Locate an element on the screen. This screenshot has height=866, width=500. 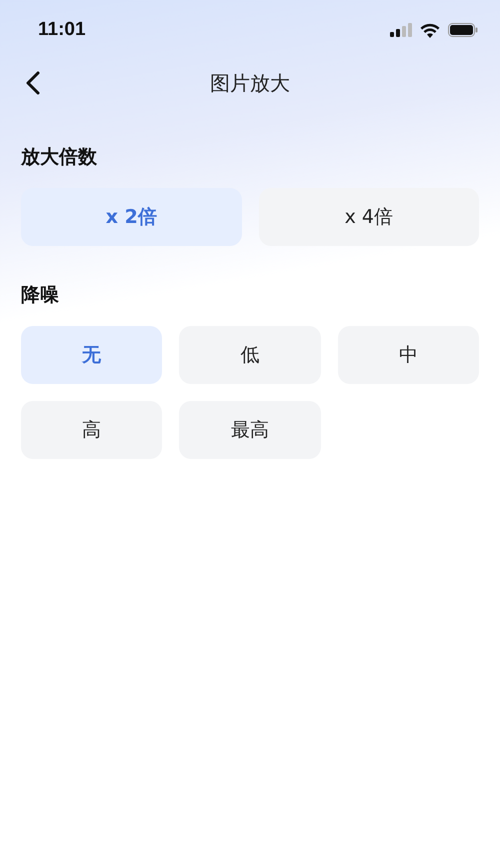
option-button: 高 is located at coordinates (91, 430).